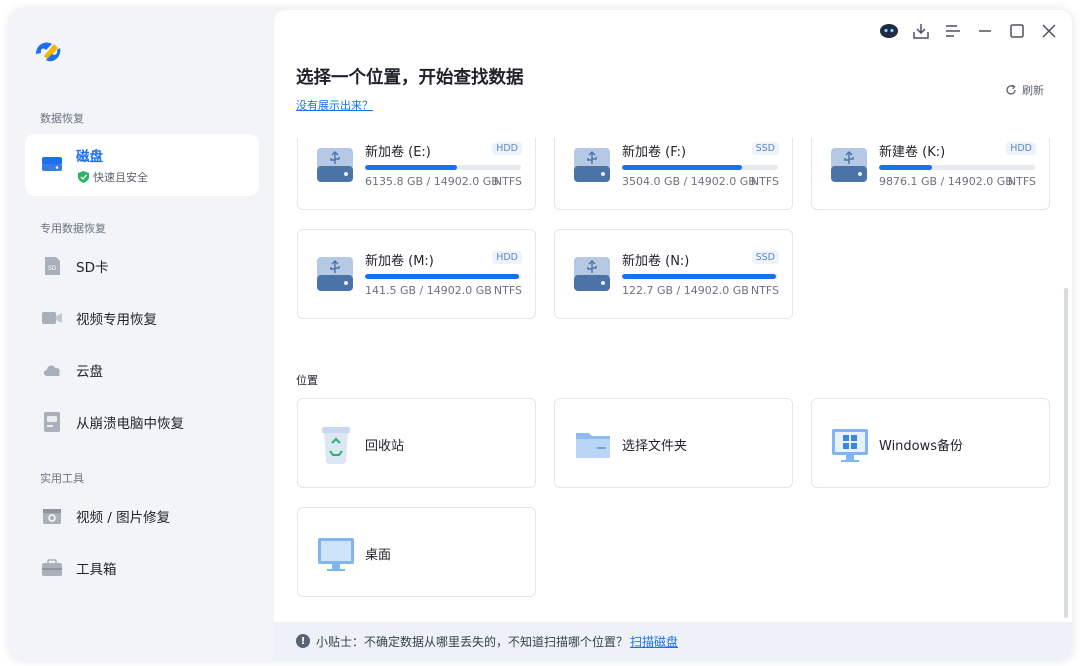 This screenshot has width=1080, height=666. I want to click on refresh-button: 刷新, so click(1024, 90).